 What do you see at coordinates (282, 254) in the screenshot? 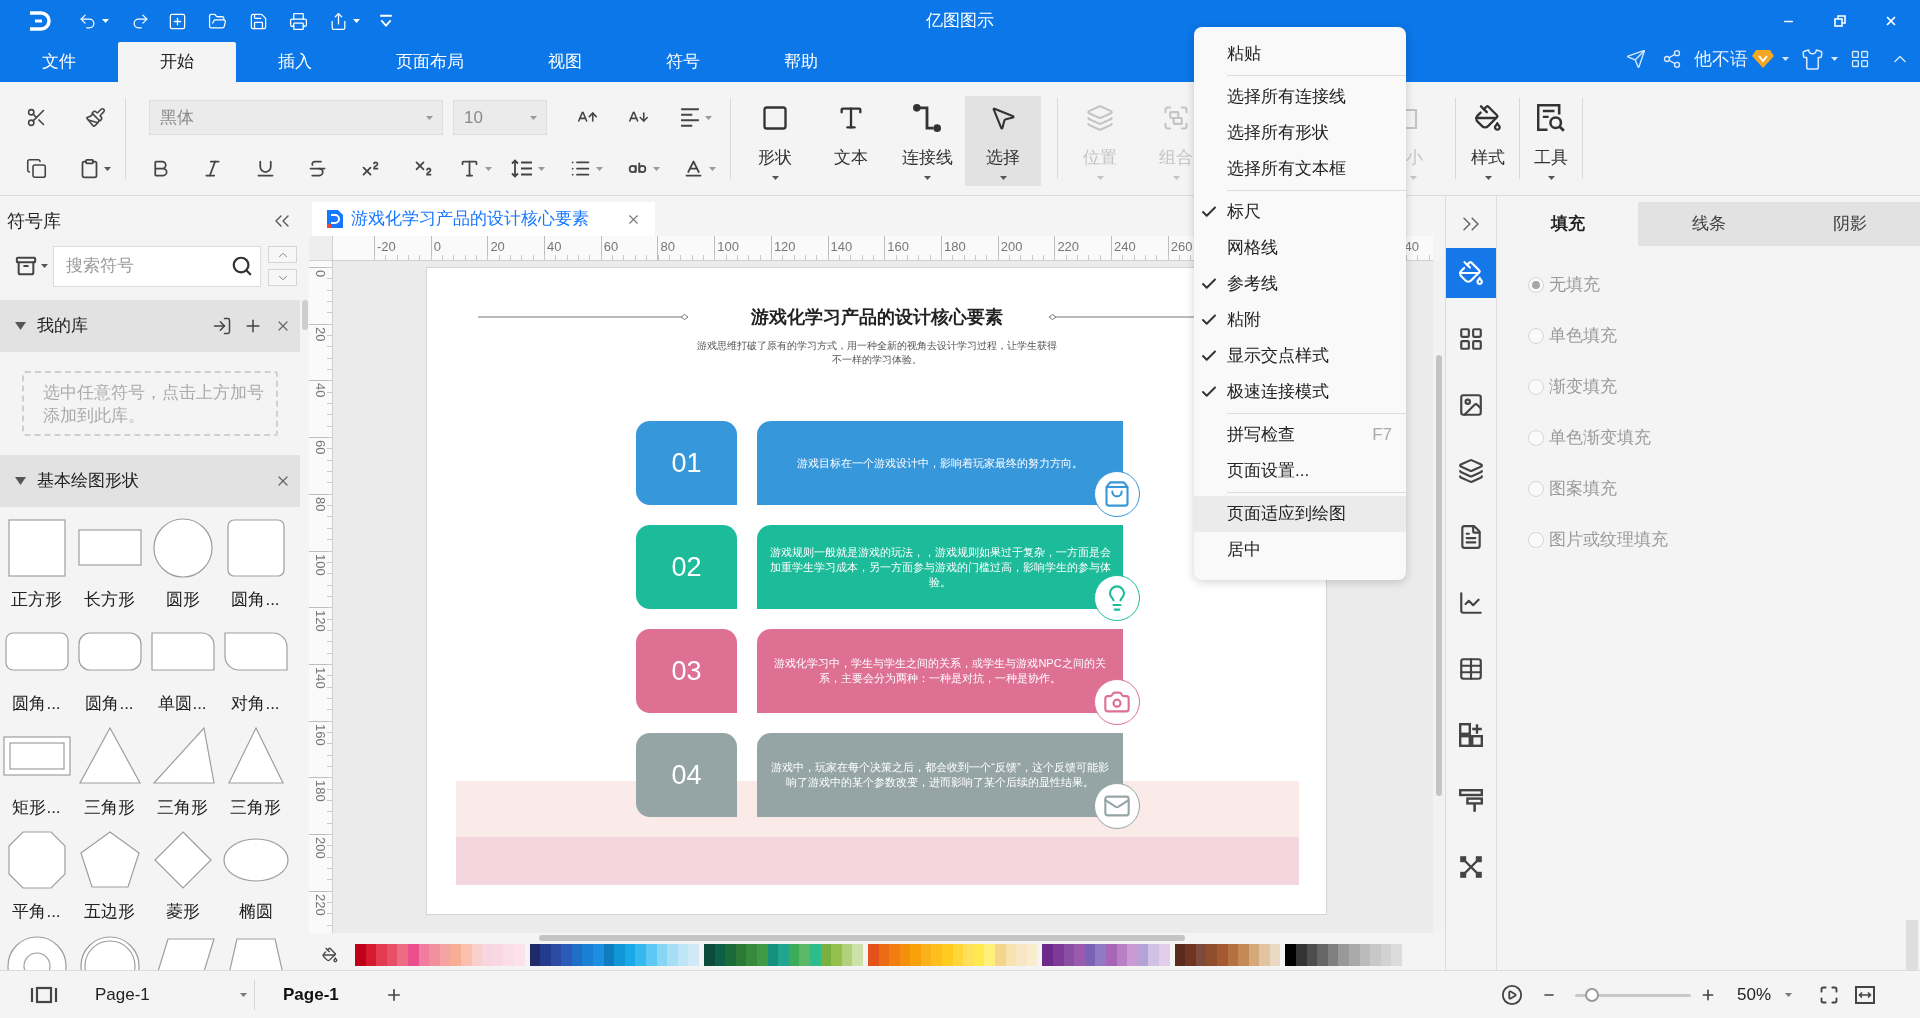
I see `scroll-up-button` at bounding box center [282, 254].